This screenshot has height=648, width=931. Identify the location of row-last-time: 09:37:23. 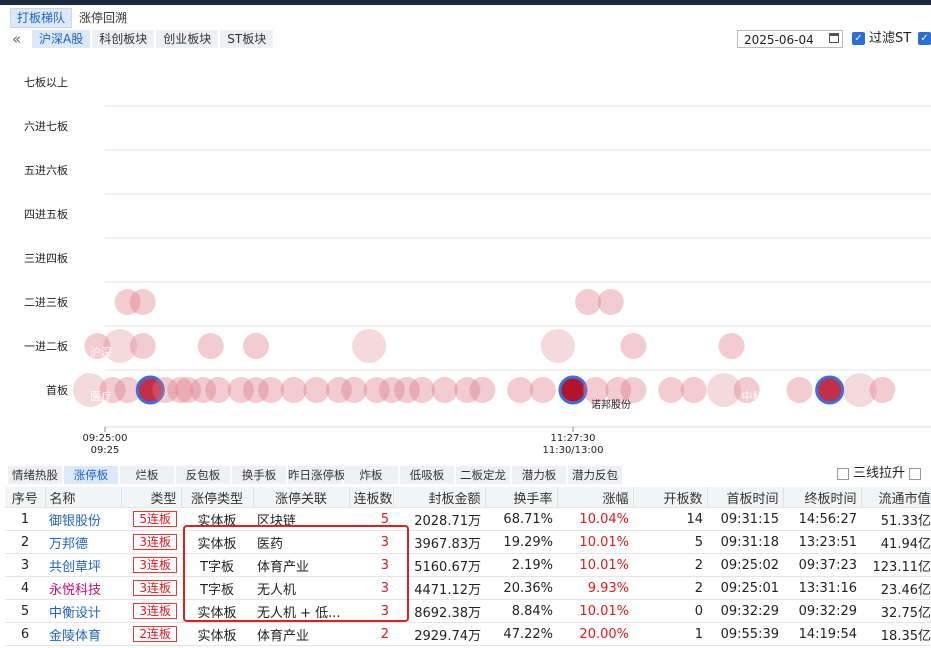
(822, 565).